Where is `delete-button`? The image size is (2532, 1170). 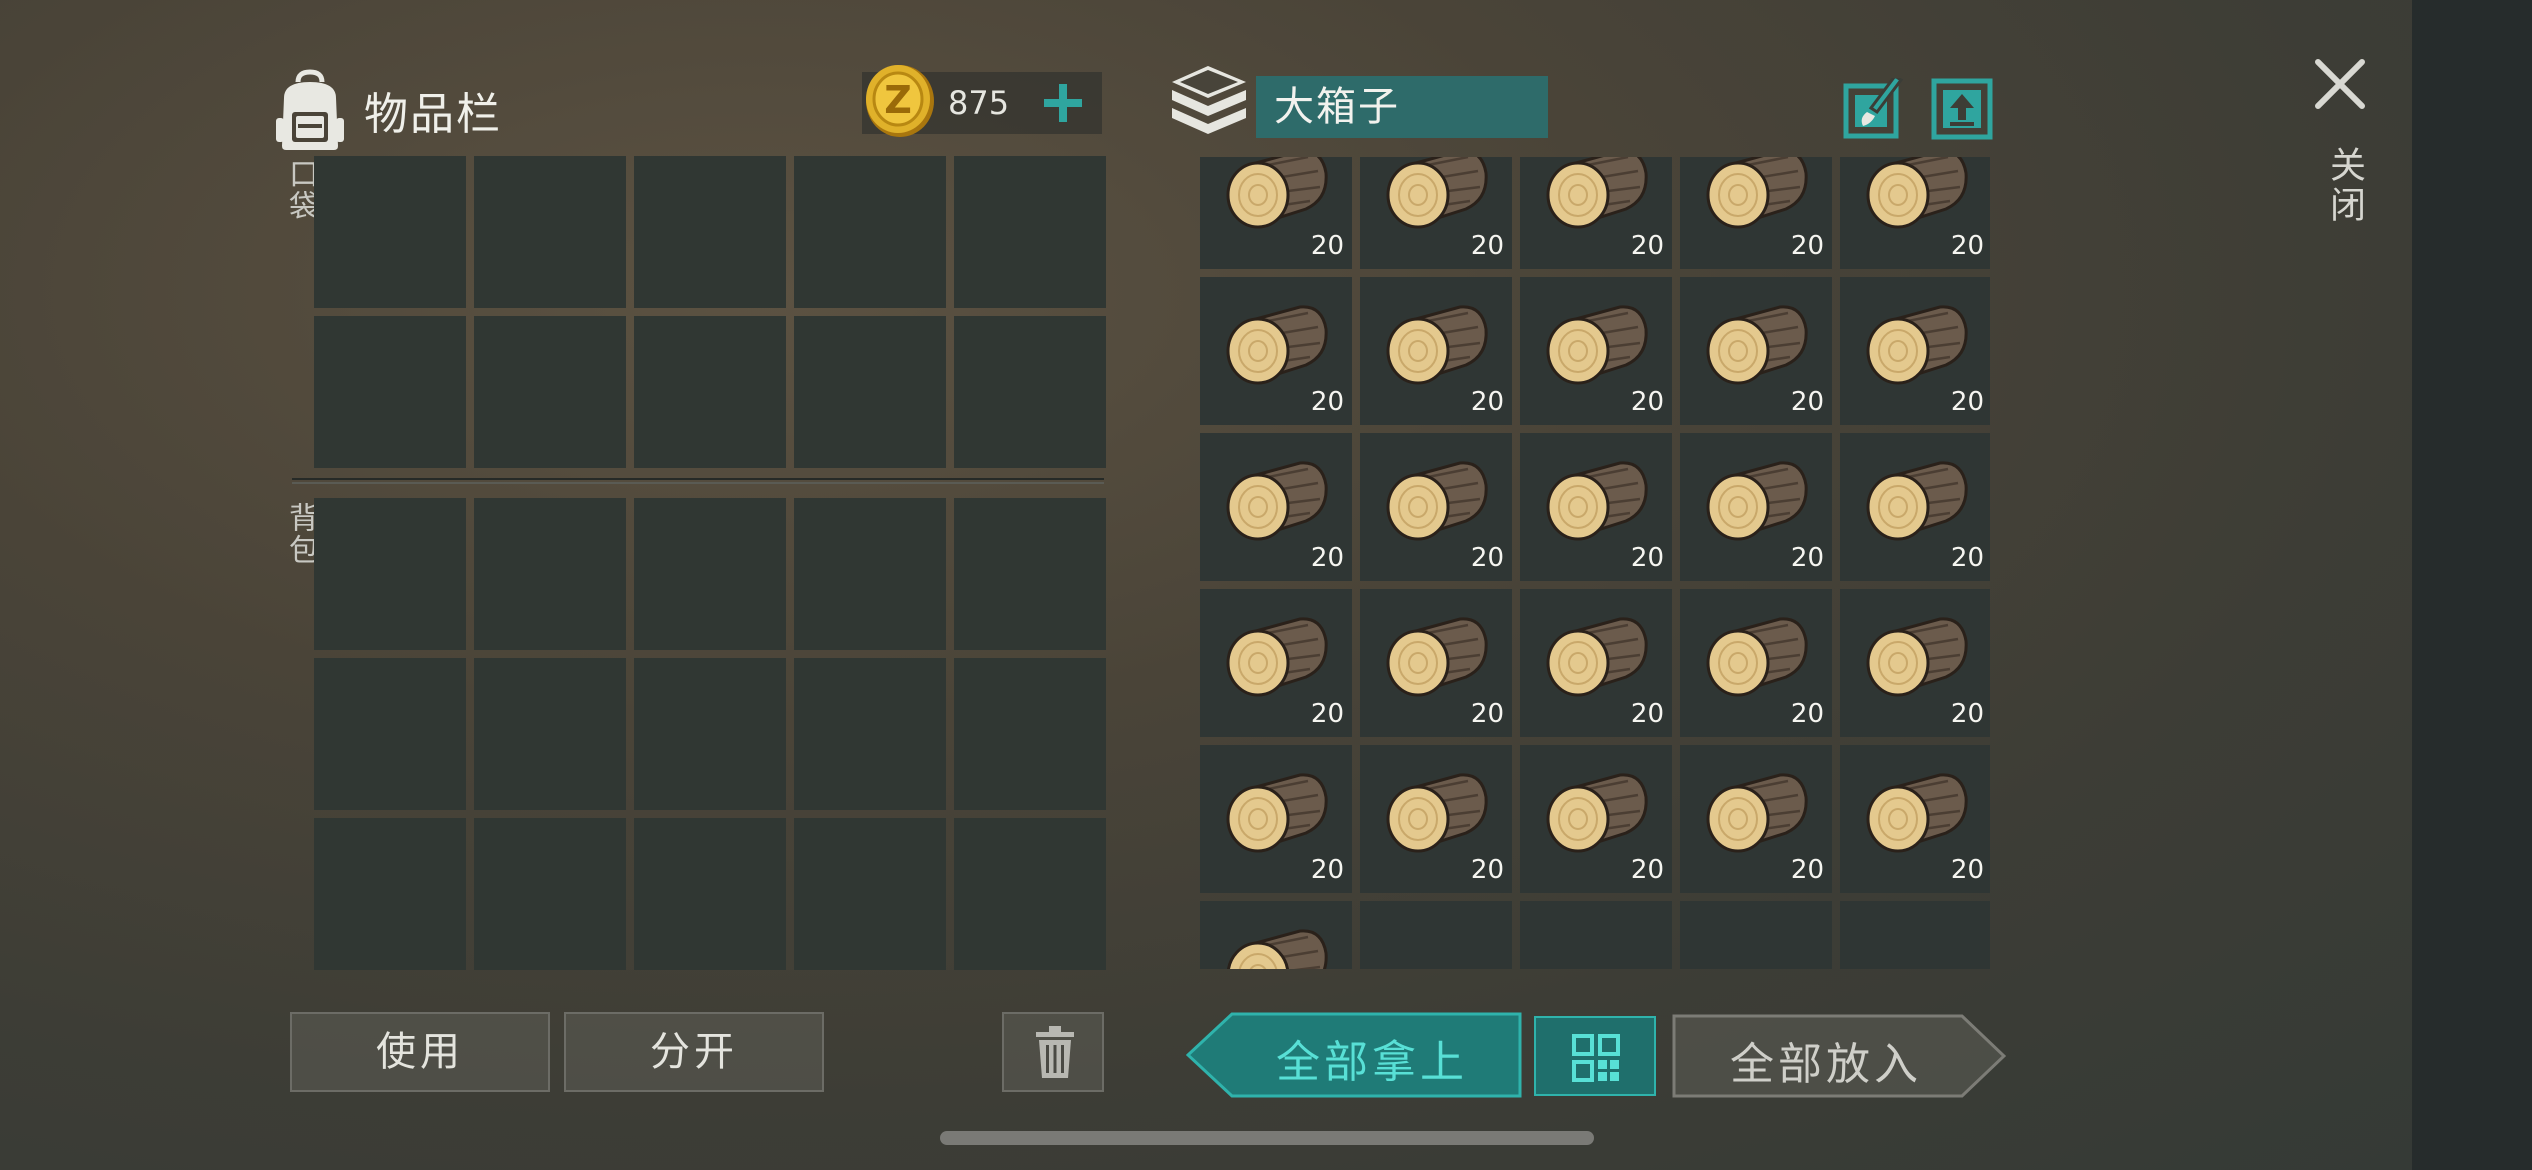 delete-button is located at coordinates (1053, 1052).